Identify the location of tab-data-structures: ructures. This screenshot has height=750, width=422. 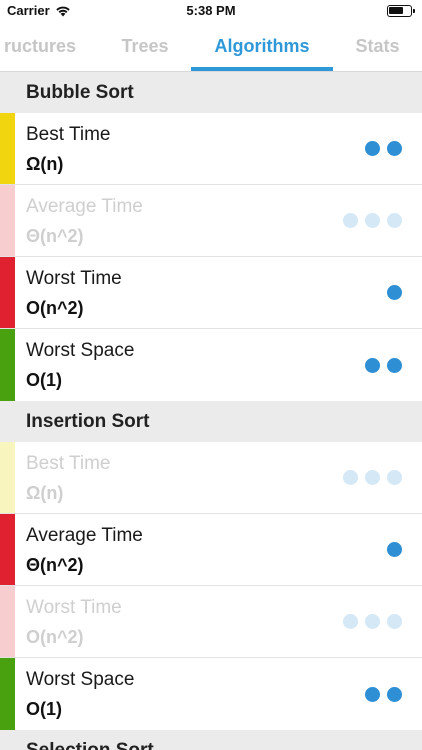
(43, 46).